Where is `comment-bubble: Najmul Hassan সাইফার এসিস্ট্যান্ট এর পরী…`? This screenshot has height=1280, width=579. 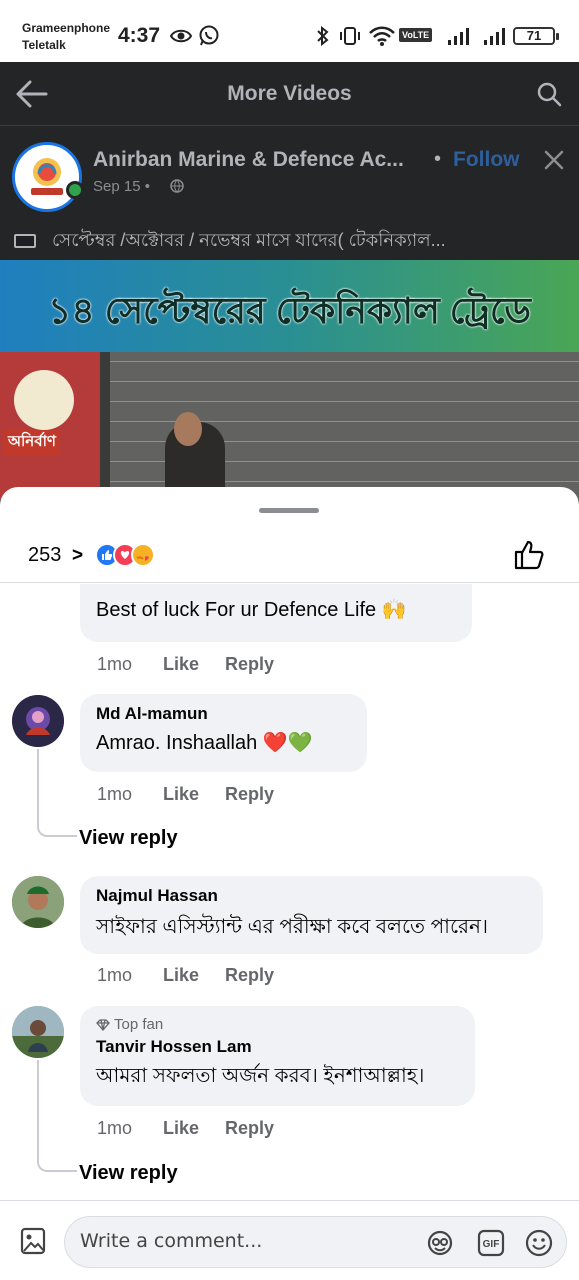
comment-bubble: Najmul Hassan সাইফার এসিস্ট্যান্ট এর পরী… is located at coordinates (311, 915).